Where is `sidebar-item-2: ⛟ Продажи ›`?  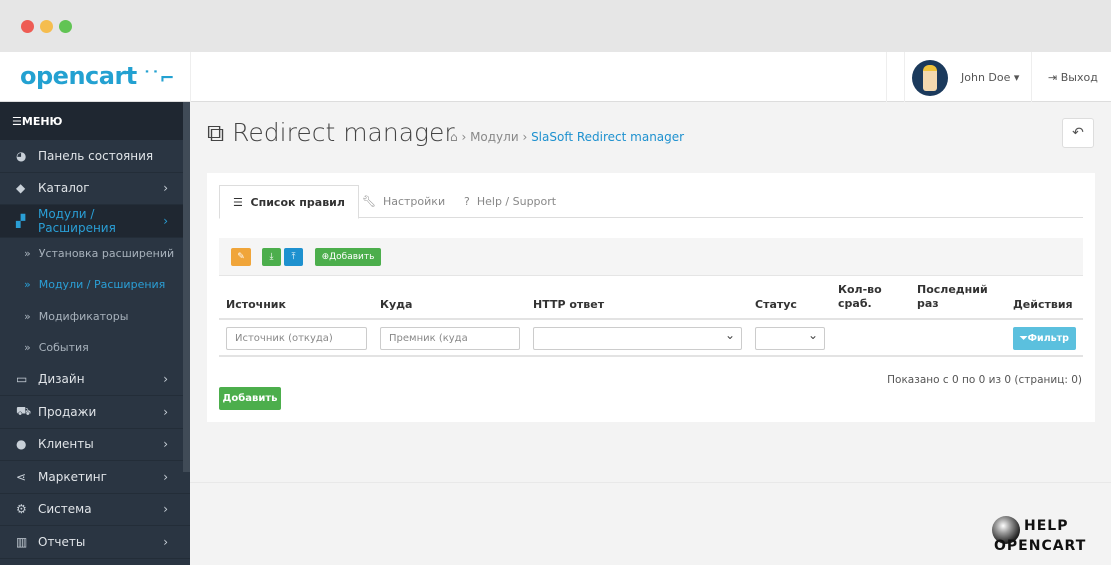
sidebar-item-2: ⛟ Продажи › is located at coordinates (95, 412).